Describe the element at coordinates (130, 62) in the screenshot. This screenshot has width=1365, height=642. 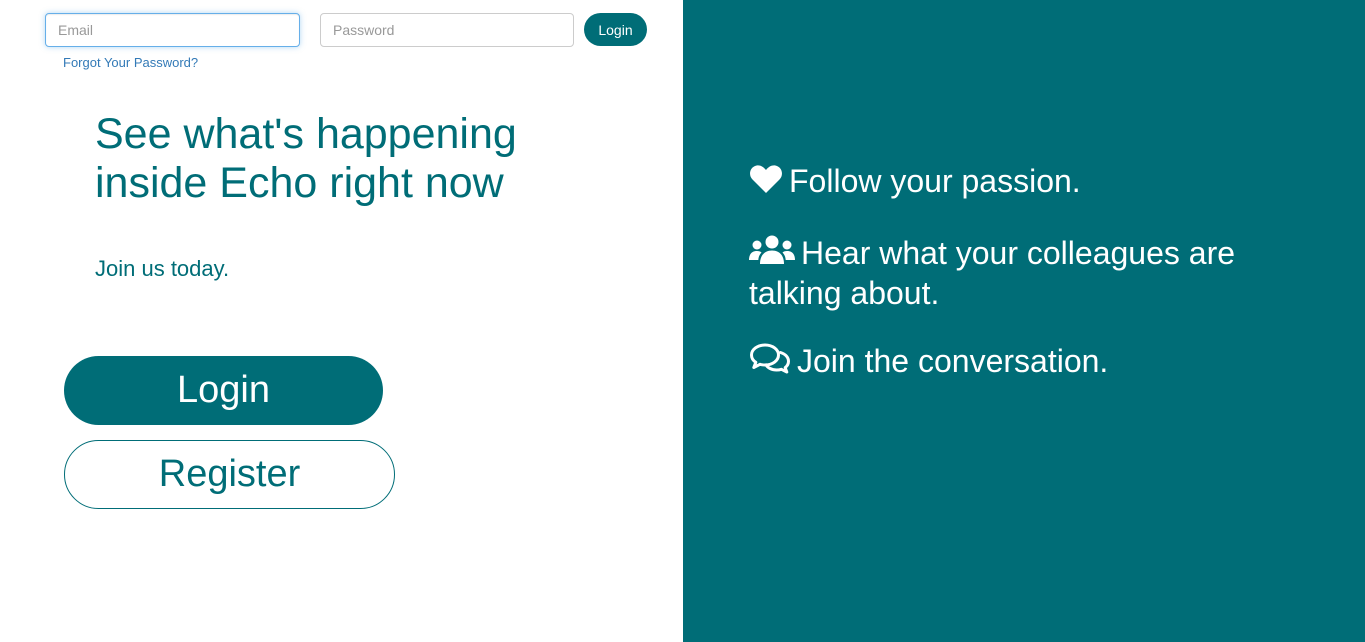
I see `forgot-password-link: Forgot Your Password?` at that location.